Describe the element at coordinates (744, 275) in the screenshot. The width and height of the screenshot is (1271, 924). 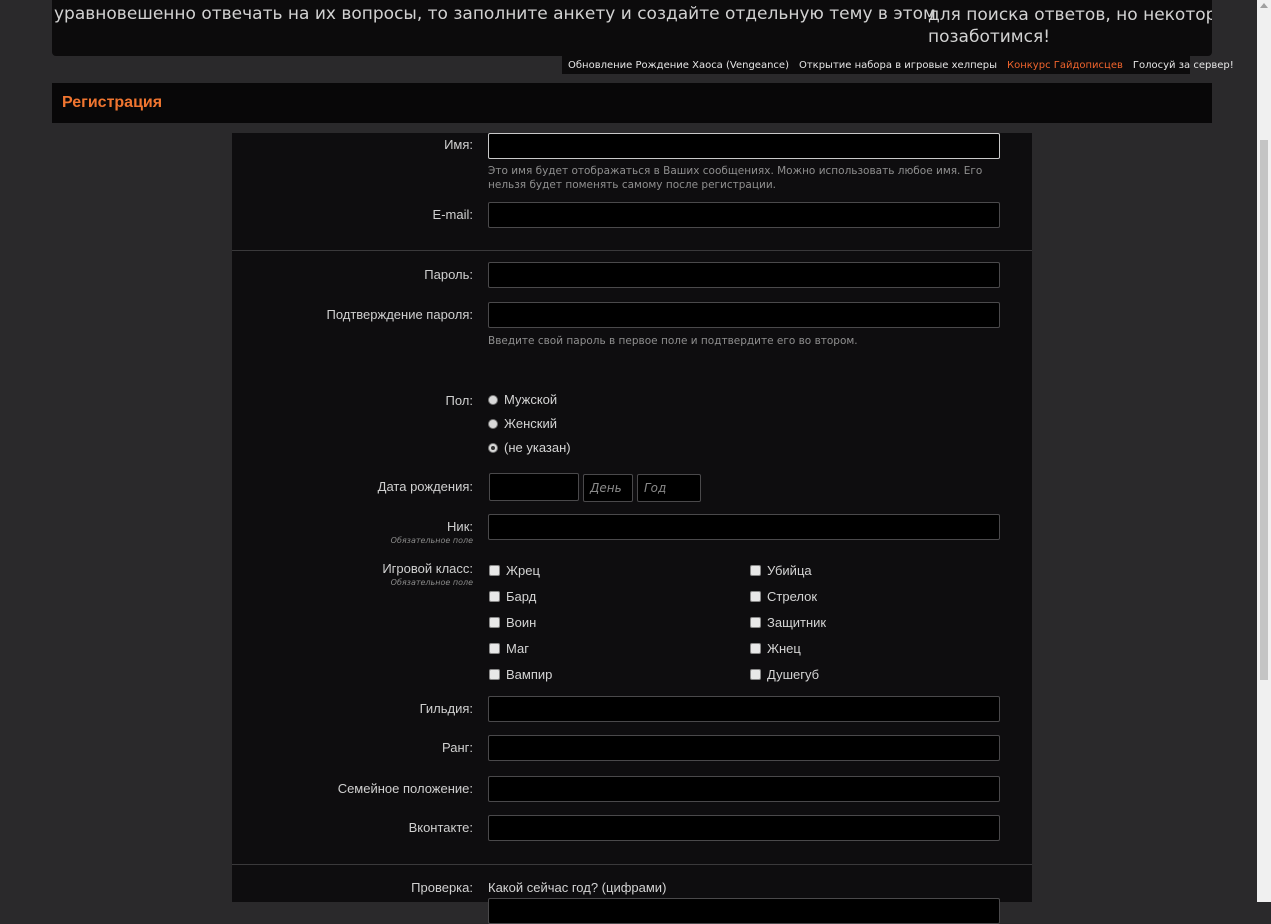
I see `password-input` at that location.